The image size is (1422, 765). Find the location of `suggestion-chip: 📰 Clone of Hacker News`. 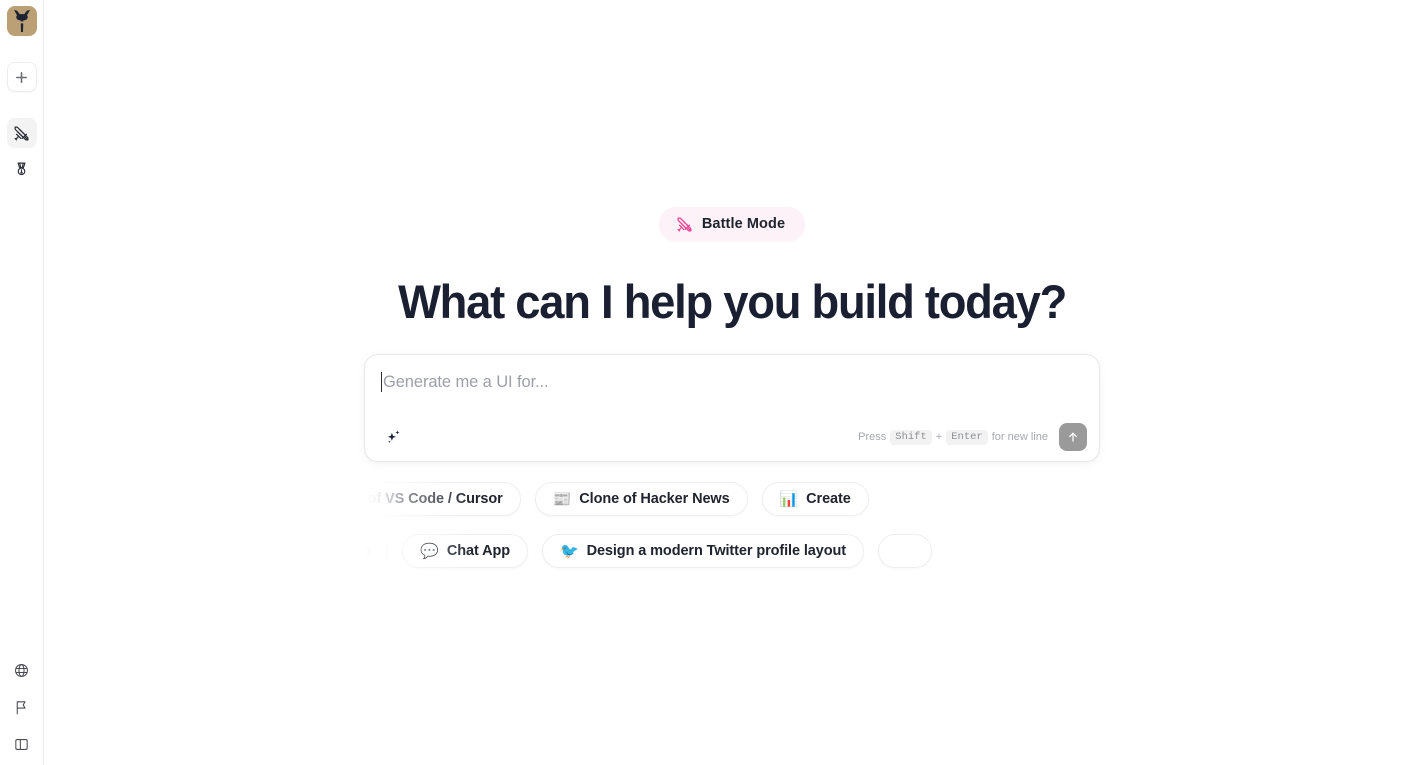

suggestion-chip: 📰 Clone of Hacker News is located at coordinates (641, 499).